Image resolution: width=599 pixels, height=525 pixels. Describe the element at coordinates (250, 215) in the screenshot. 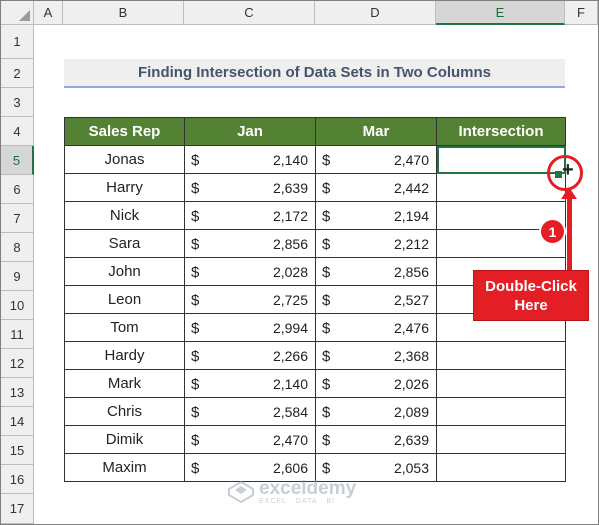

I see `cell-jan: $2,172` at that location.